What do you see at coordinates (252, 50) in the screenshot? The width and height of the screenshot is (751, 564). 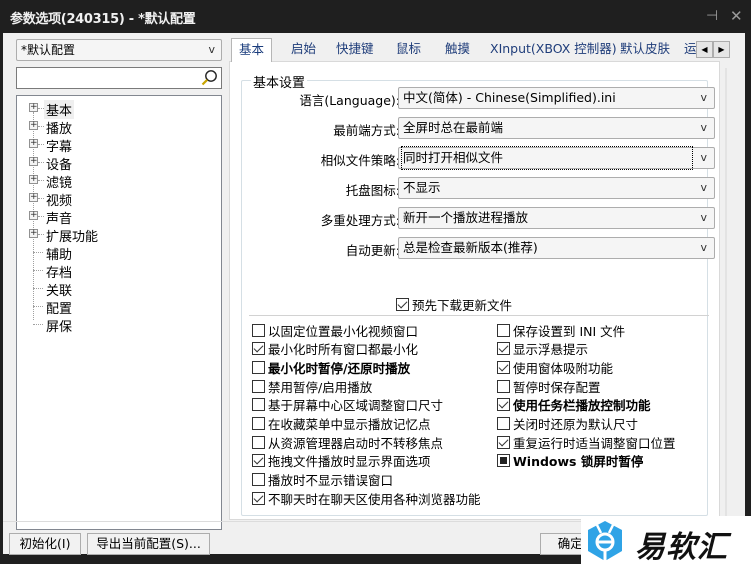 I see `tab-0: 基本` at bounding box center [252, 50].